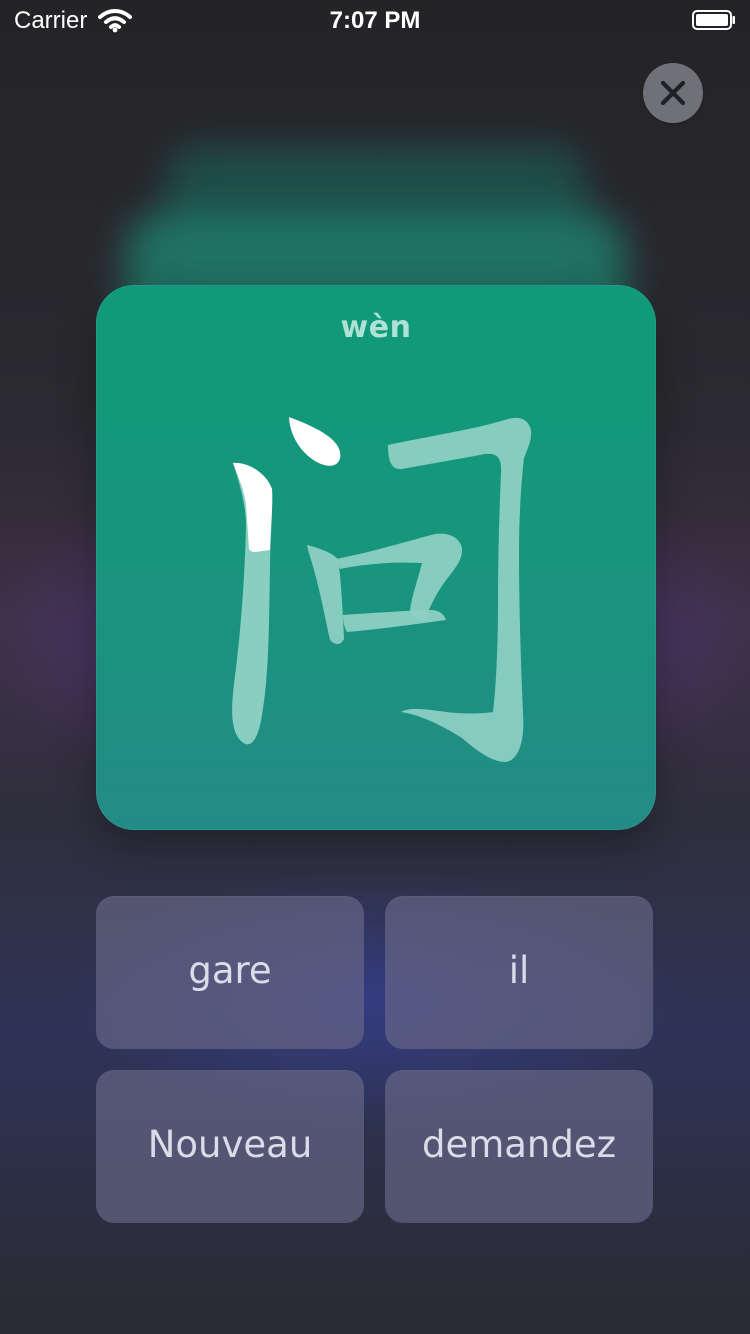 The width and height of the screenshot is (750, 1334). Describe the element at coordinates (315, 441) in the screenshot. I see `stroke-dot` at that location.